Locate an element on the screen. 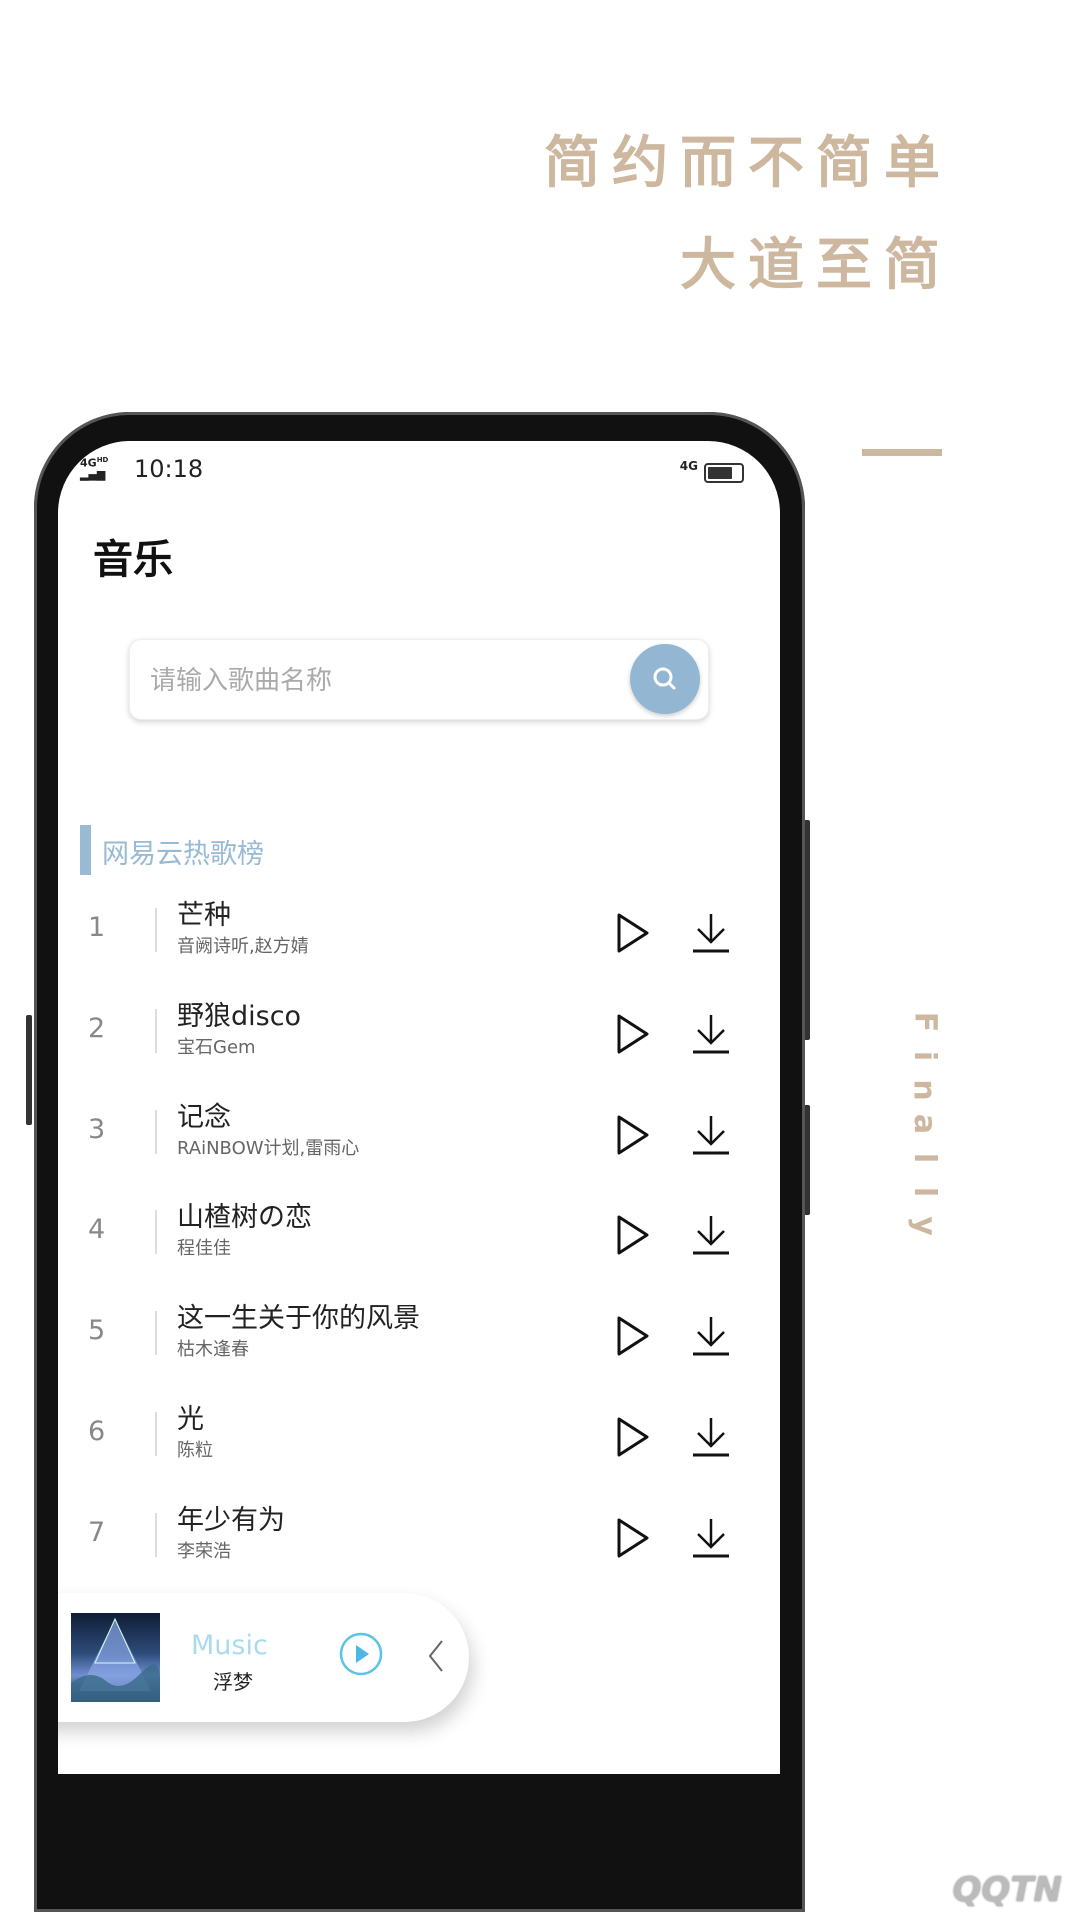  phone-side-button is located at coordinates (29, 1070).